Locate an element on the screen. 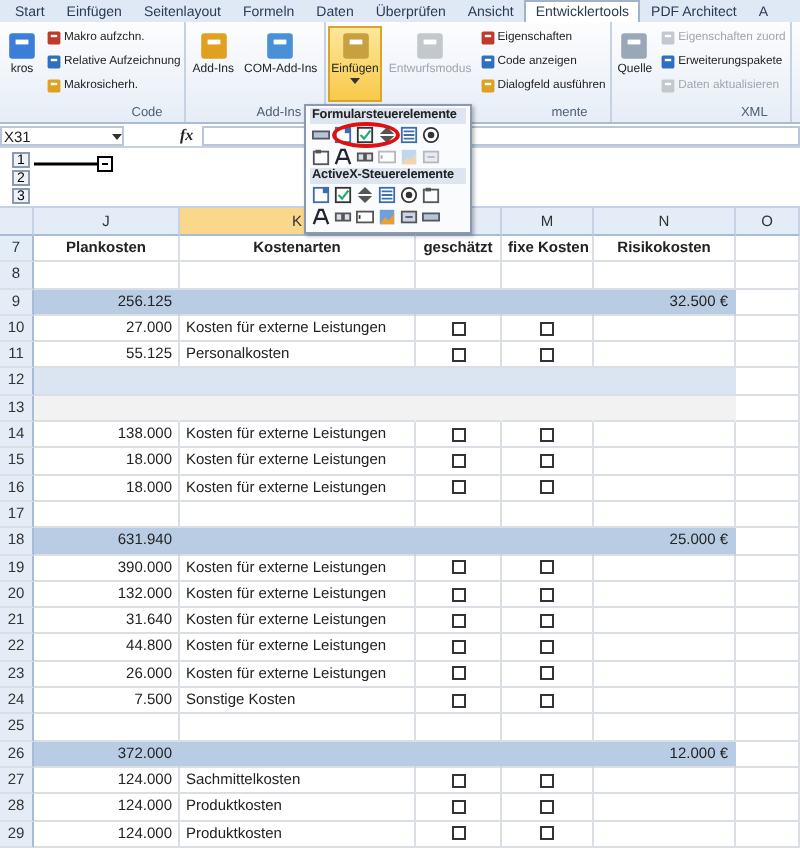 The height and width of the screenshot is (850, 800). highlight-ellipse is located at coordinates (366, 135).